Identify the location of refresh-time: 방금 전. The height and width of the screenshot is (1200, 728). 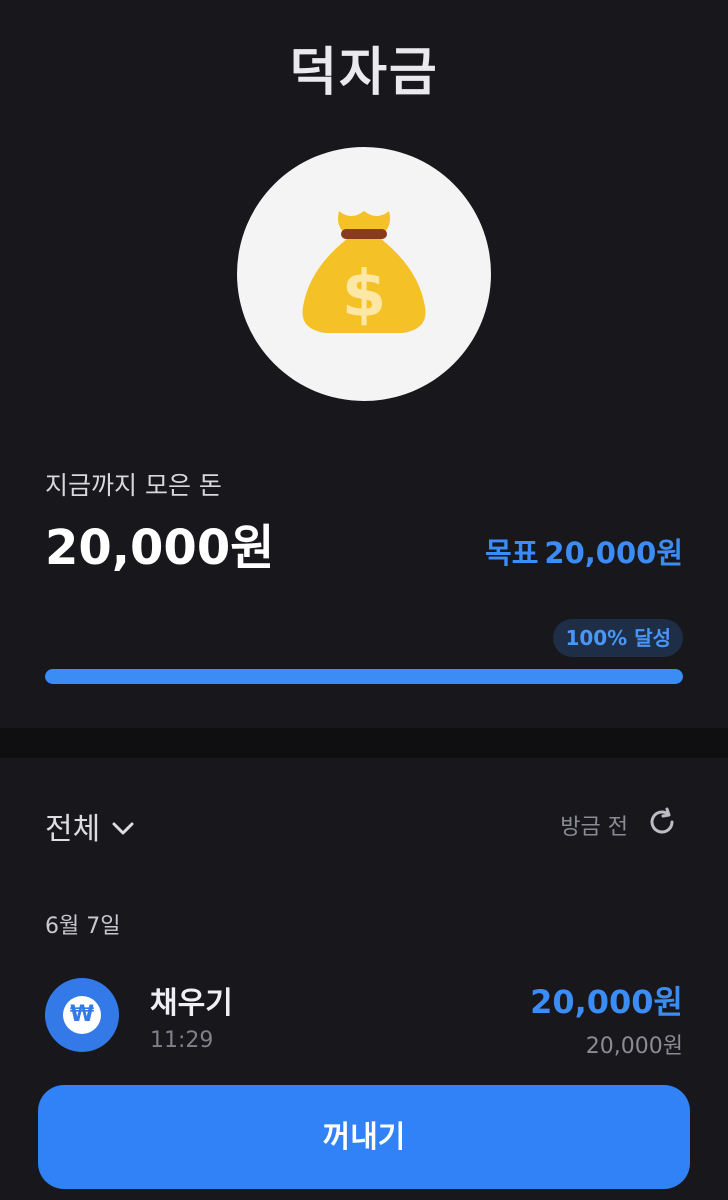
(594, 827).